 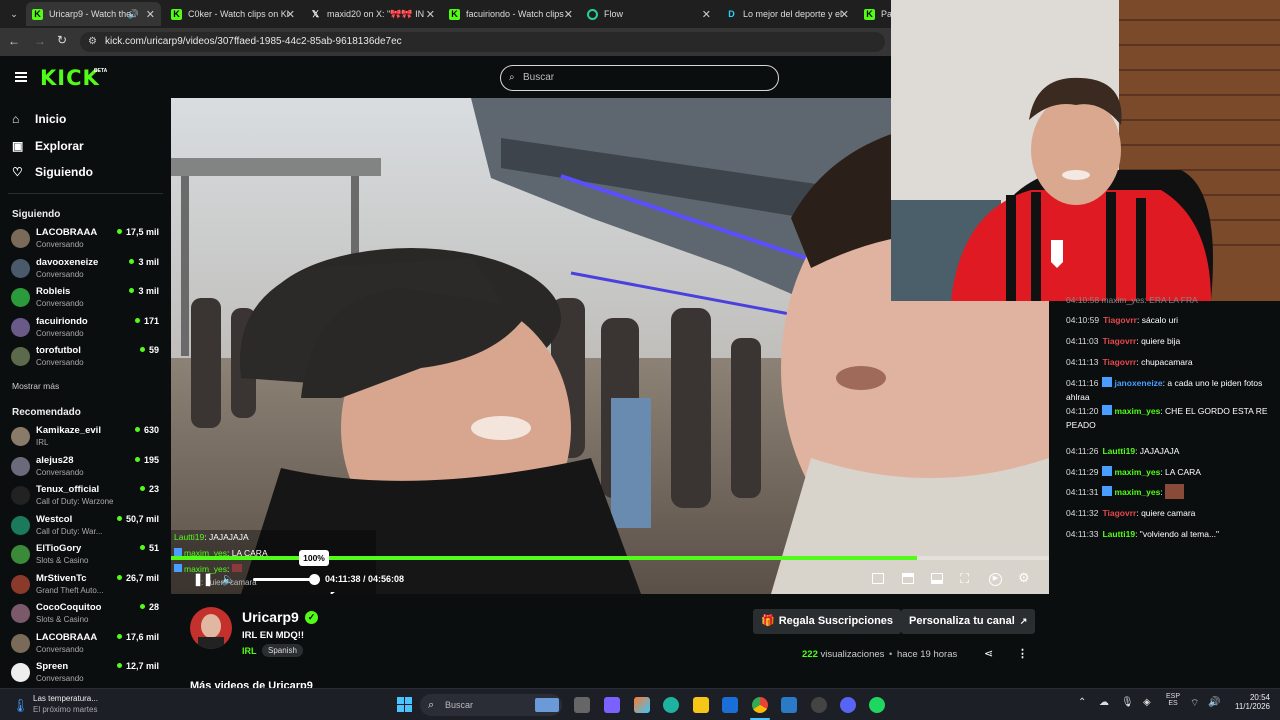 What do you see at coordinates (730, 705) in the screenshot?
I see `store-icon` at bounding box center [730, 705].